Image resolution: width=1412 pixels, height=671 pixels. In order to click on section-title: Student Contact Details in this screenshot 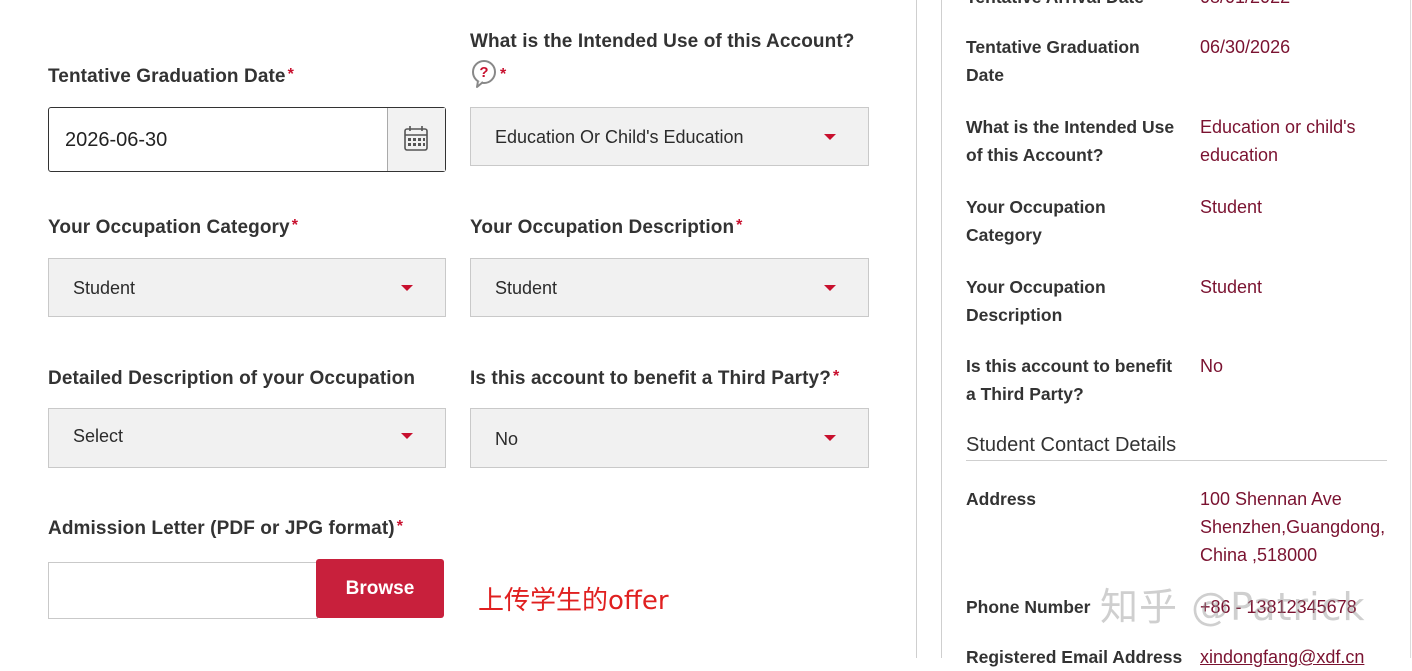, I will do `click(1071, 445)`.